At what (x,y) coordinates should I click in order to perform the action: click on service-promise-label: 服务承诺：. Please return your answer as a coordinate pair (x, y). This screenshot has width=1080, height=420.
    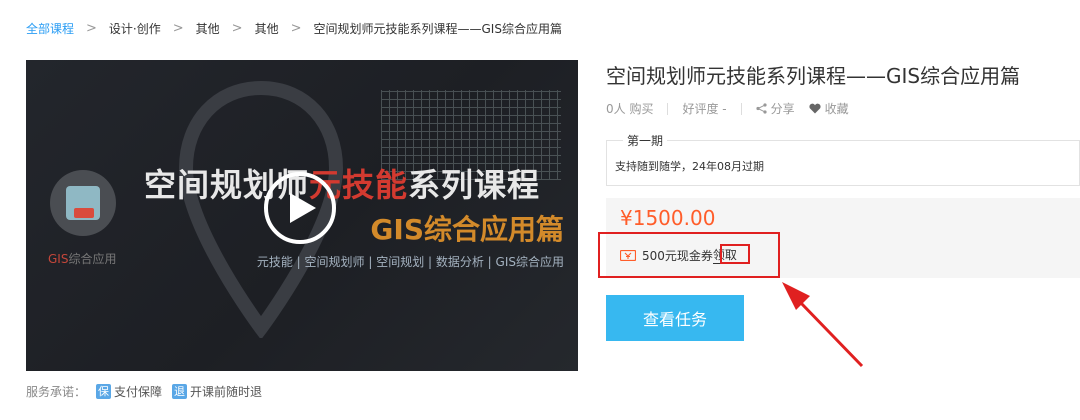
    Looking at the image, I should click on (56, 391).